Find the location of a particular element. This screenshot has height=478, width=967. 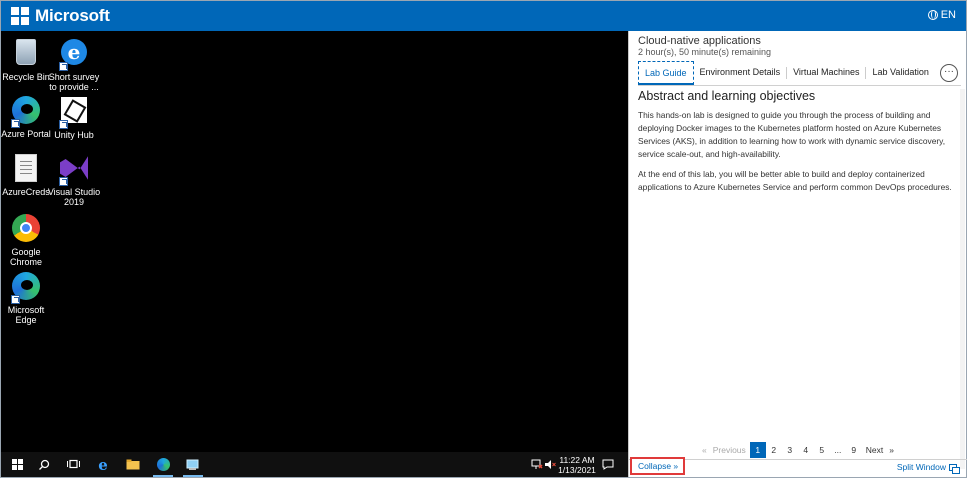

edge-icon is located at coordinates (163, 464).